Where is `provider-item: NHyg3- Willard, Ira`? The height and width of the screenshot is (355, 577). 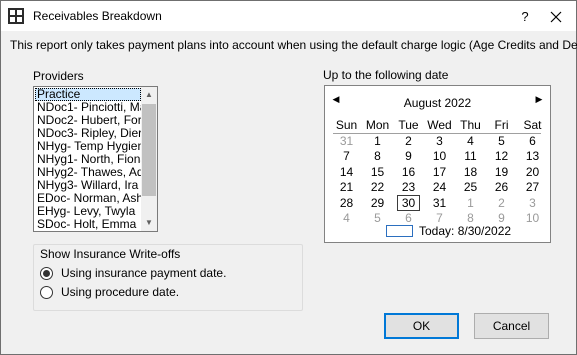 provider-item: NHyg3- Willard, Ira is located at coordinates (88, 185).